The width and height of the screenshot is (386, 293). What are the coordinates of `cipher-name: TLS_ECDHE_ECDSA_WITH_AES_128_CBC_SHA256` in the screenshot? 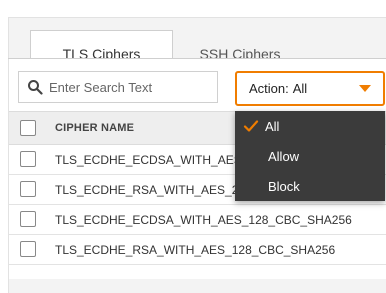 It's located at (203, 220).